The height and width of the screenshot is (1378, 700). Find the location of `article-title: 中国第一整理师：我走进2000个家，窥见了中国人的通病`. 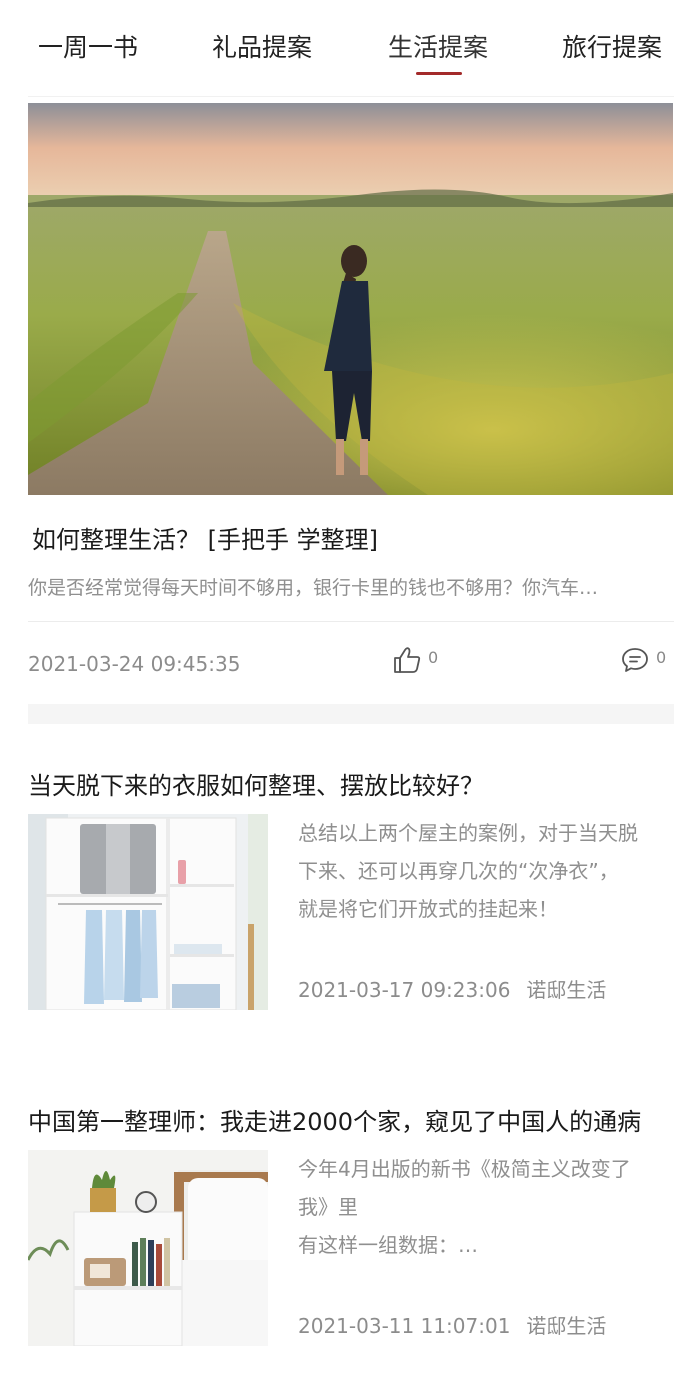

article-title: 中国第一整理师：我走进2000个家，窥见了中国人的通病 is located at coordinates (351, 1122).